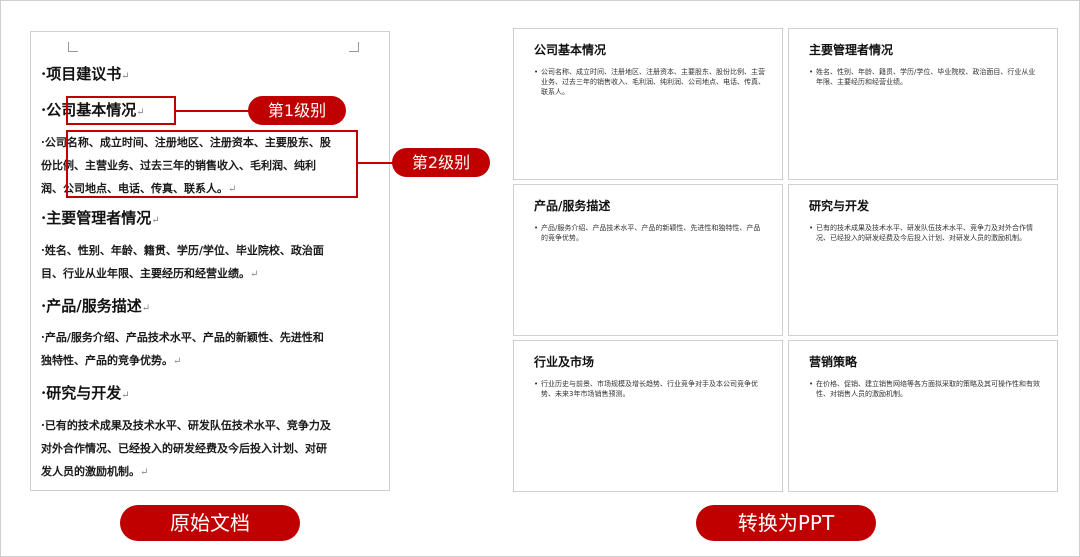 The height and width of the screenshot is (557, 1080). What do you see at coordinates (182, 349) in the screenshot?
I see `doc-body-product: ·产品/服务介绍、产品技术水平、产品的新颖性、先进性和独特性、产品的竞争优势。↵` at bounding box center [182, 349].